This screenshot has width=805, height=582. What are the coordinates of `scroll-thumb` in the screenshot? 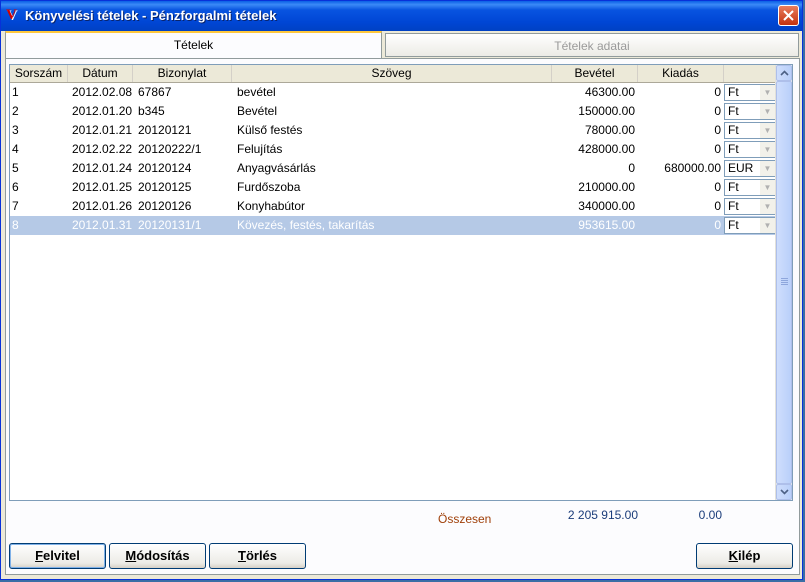 It's located at (784, 282).